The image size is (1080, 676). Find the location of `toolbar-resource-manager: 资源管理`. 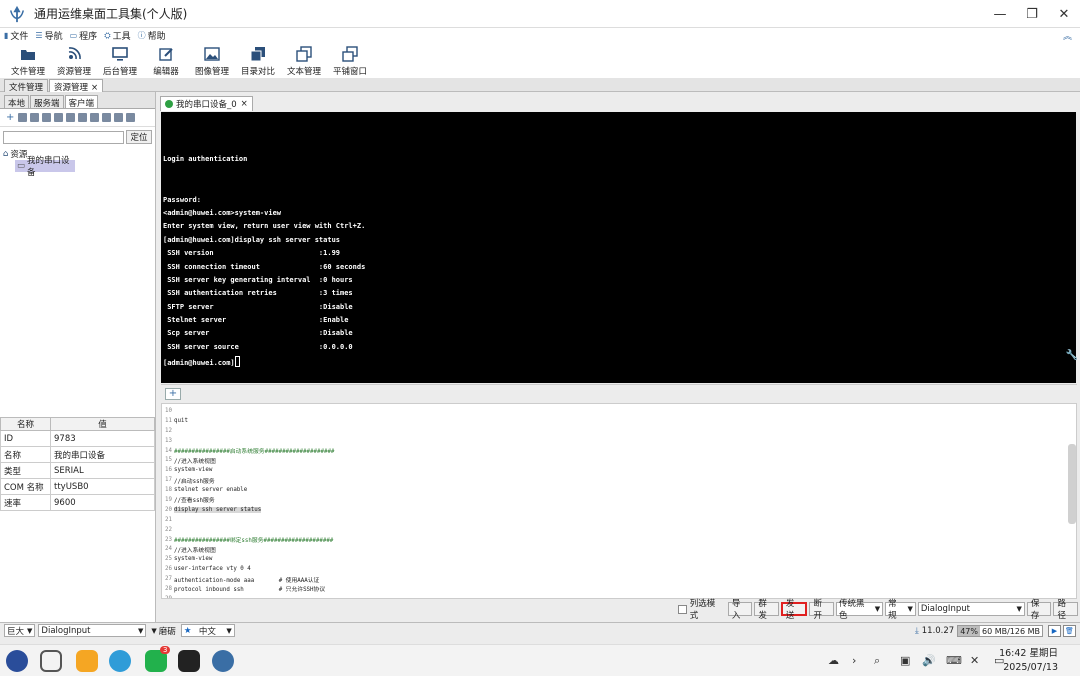

toolbar-resource-manager: 资源管理 is located at coordinates (74, 60).